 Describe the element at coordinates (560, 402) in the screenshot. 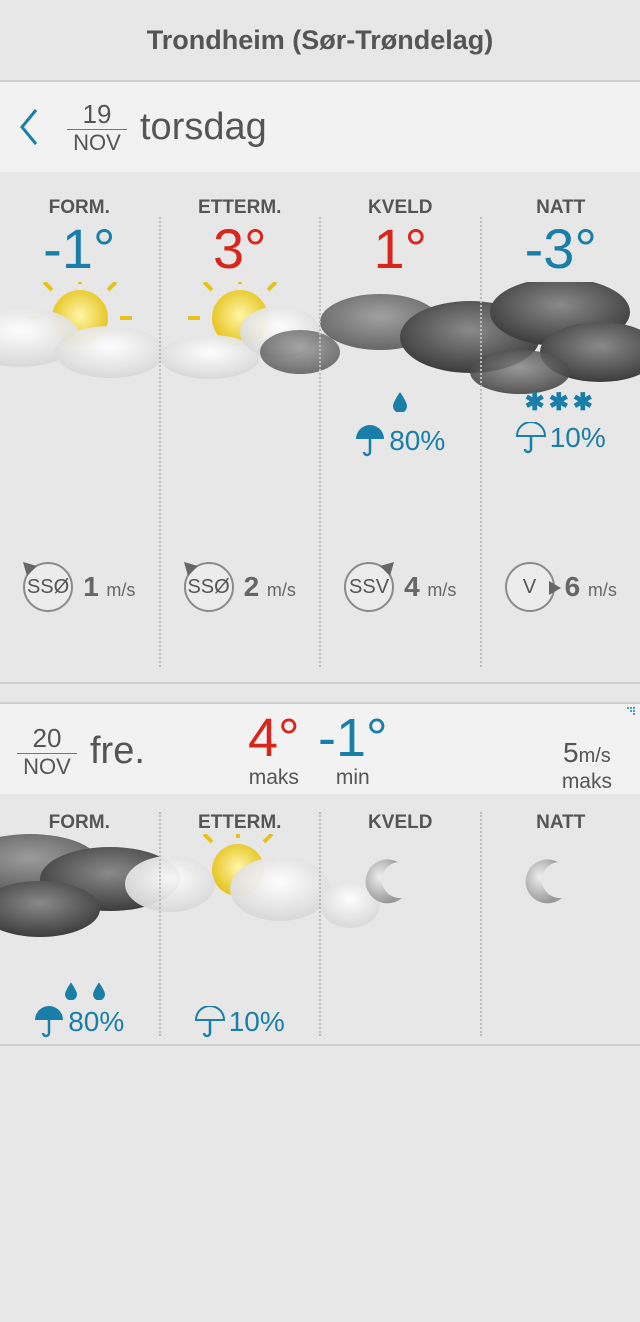

I see `snowflake-icon: ✱✱✱` at that location.